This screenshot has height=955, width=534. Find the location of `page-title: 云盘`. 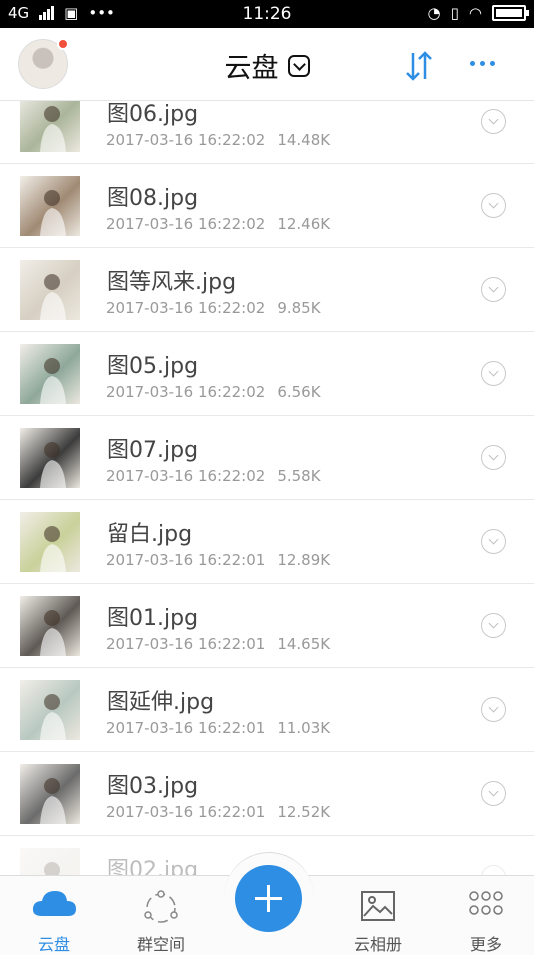

page-title: 云盘 is located at coordinates (251, 68).